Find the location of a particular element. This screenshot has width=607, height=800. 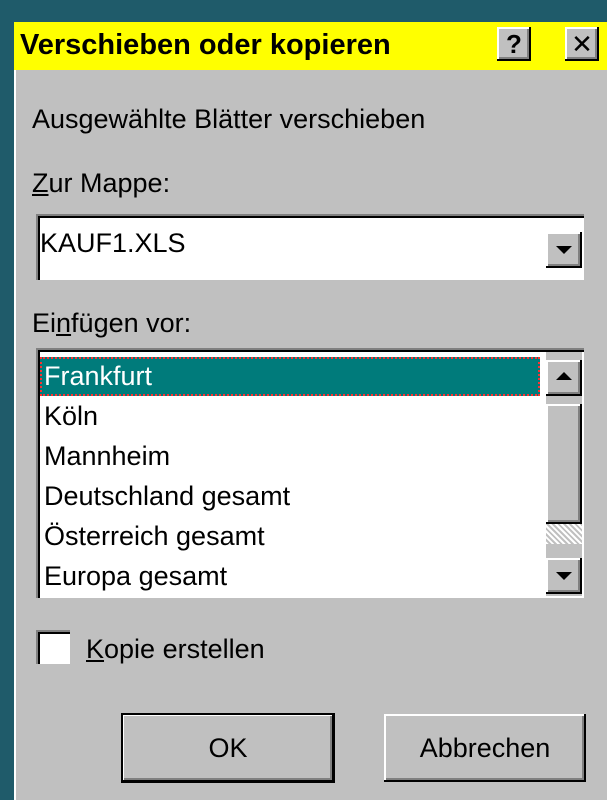

scroll-up-button is located at coordinates (564, 378).